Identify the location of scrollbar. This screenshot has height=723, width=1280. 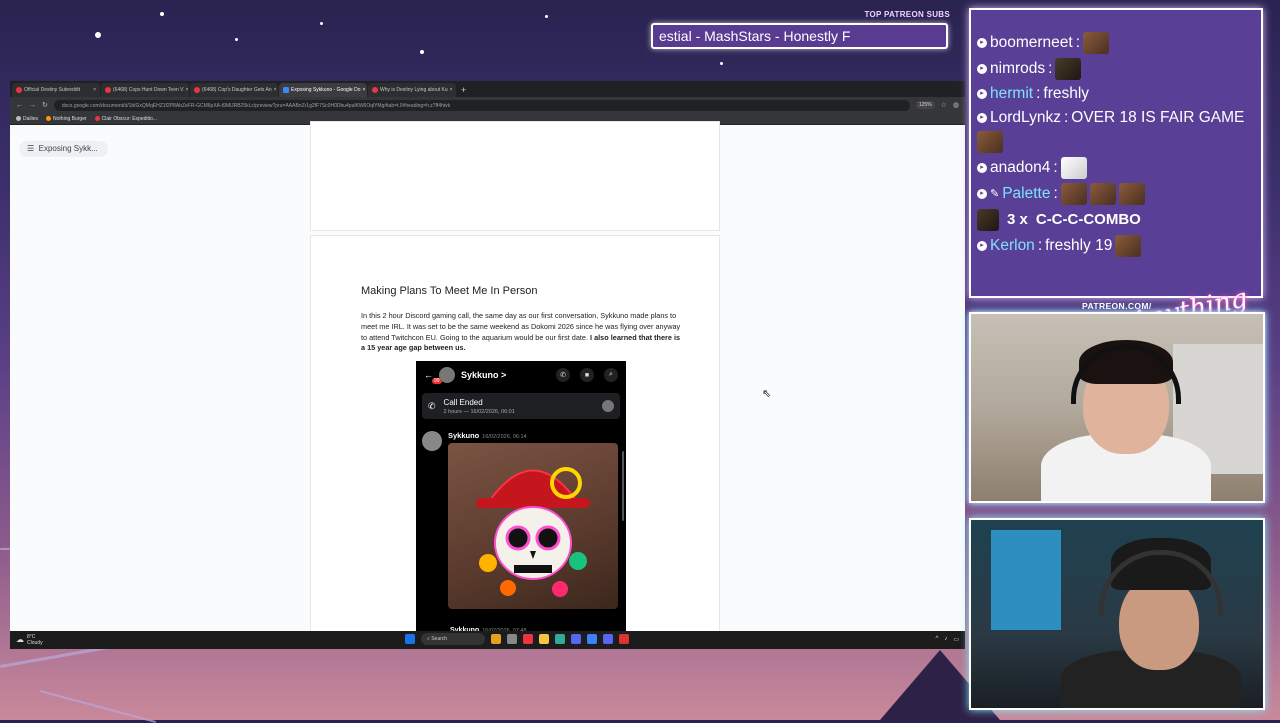
(623, 486).